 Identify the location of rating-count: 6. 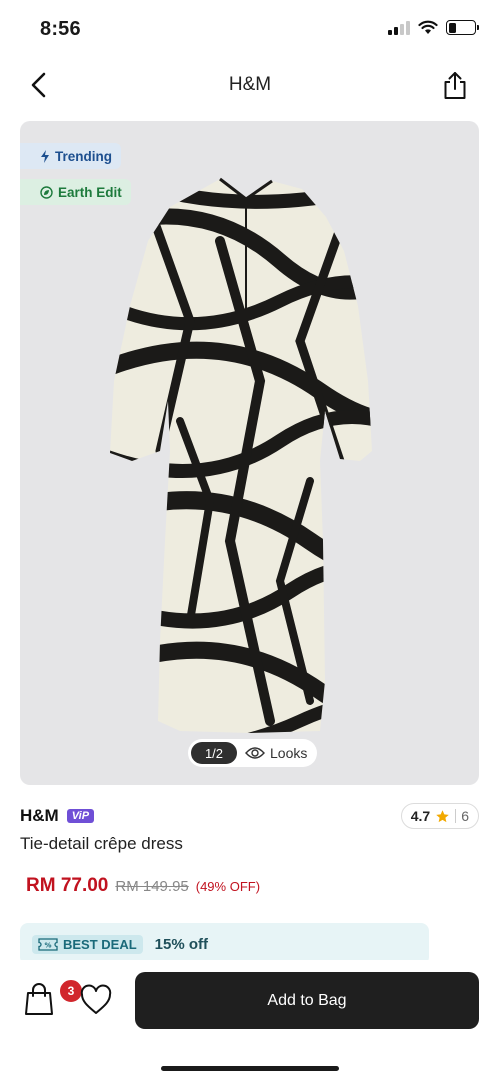
(465, 816).